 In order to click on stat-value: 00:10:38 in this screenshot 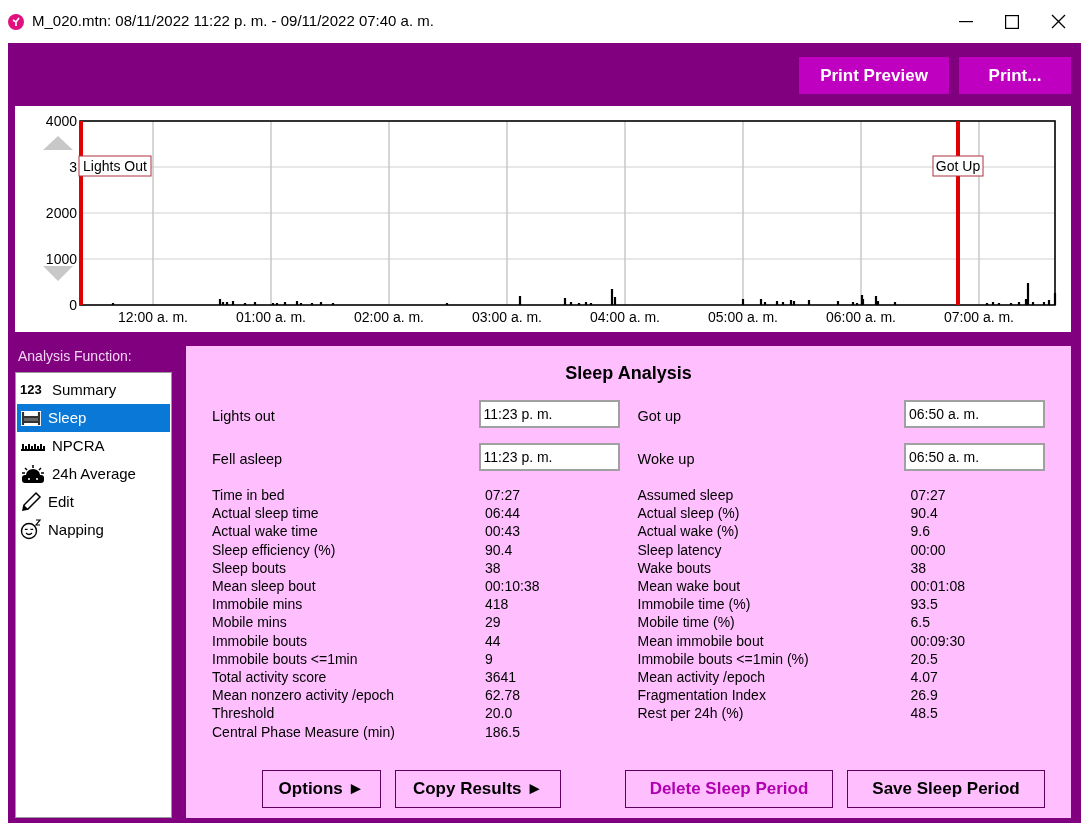, I will do `click(512, 586)`.